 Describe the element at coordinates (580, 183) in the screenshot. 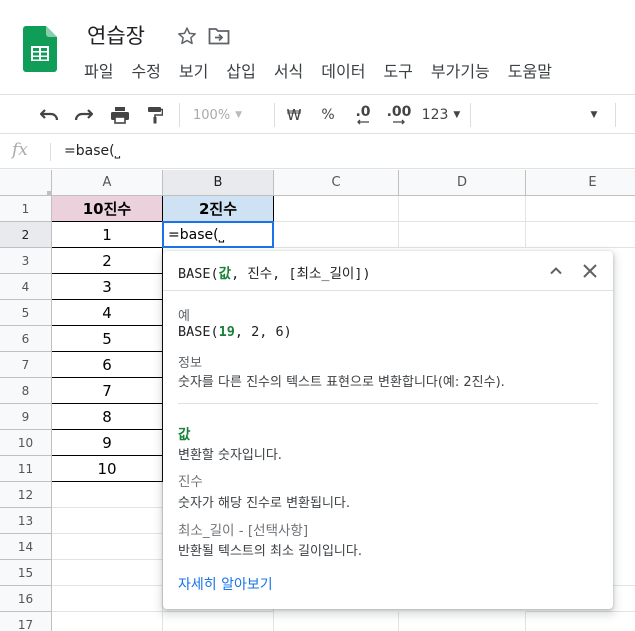

I see `column-header-e: E` at that location.